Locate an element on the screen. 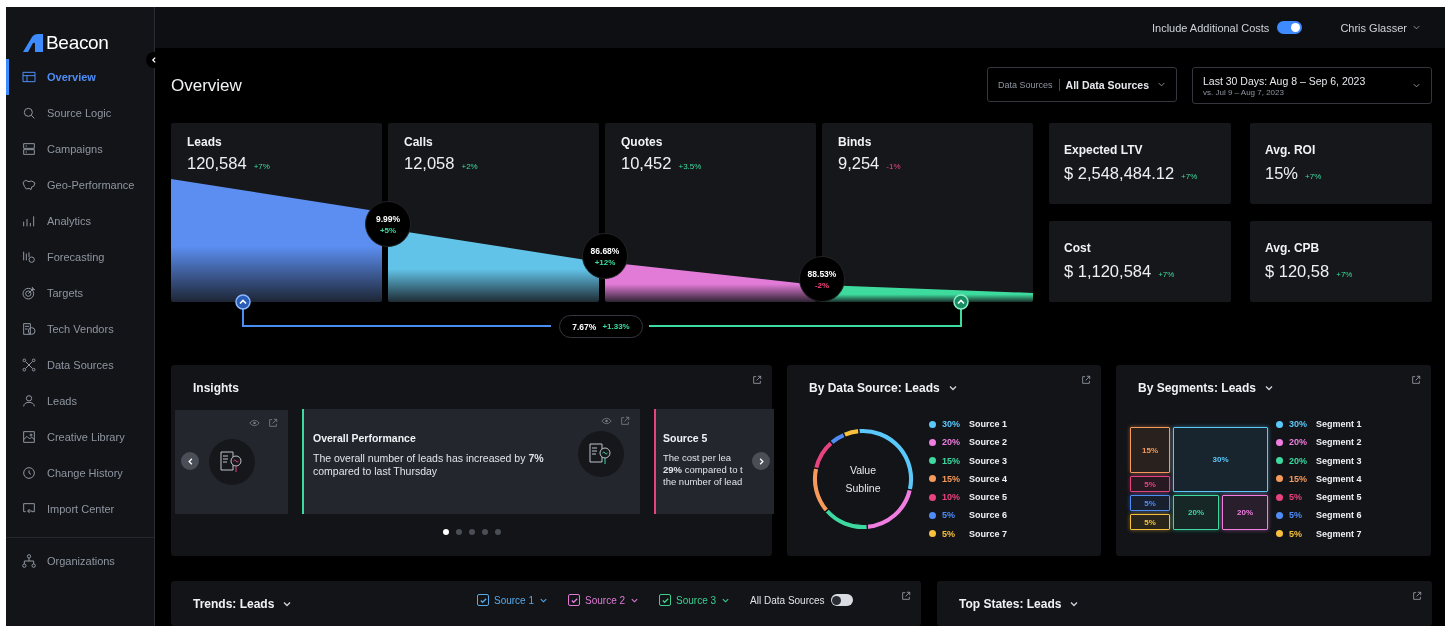 This screenshot has height=626, width=1450. insight-text: The cost per lea 29% compared to t the number of lead is located at coordinates (703, 470).